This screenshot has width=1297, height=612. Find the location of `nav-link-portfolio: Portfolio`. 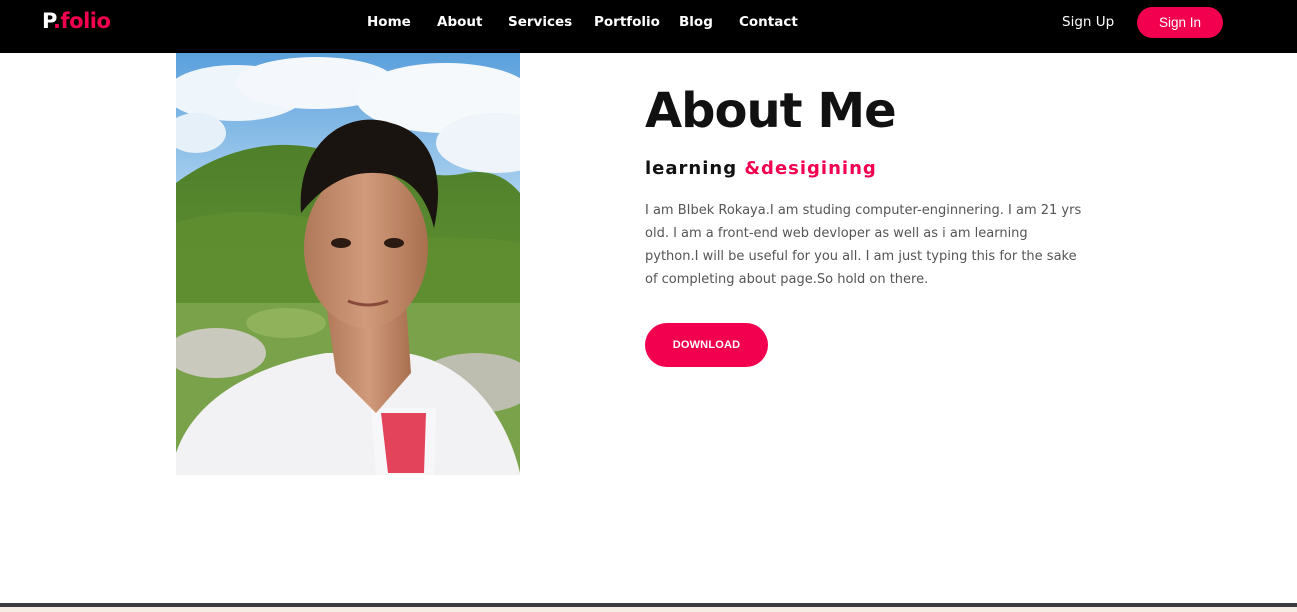

nav-link-portfolio: Portfolio is located at coordinates (627, 22).